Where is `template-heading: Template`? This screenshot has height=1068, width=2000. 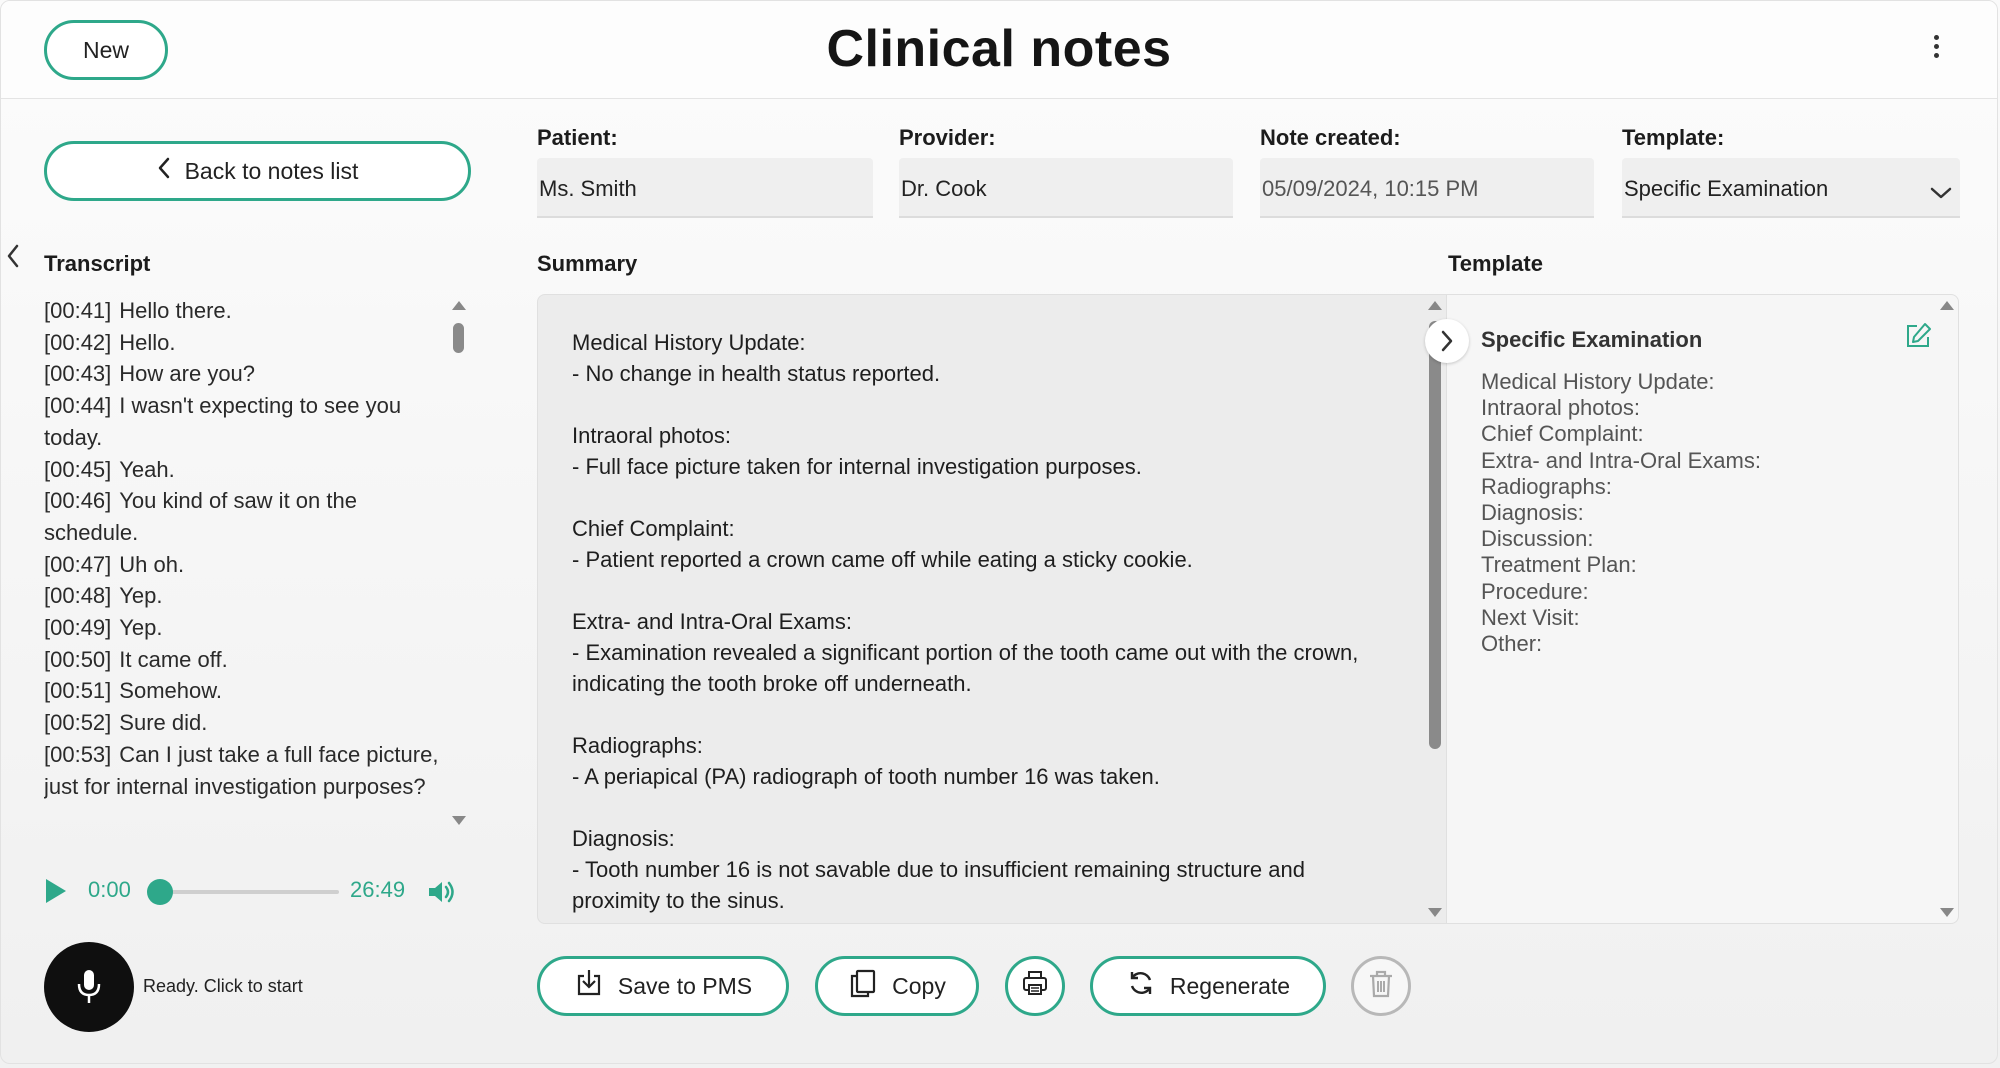 template-heading: Template is located at coordinates (1495, 263).